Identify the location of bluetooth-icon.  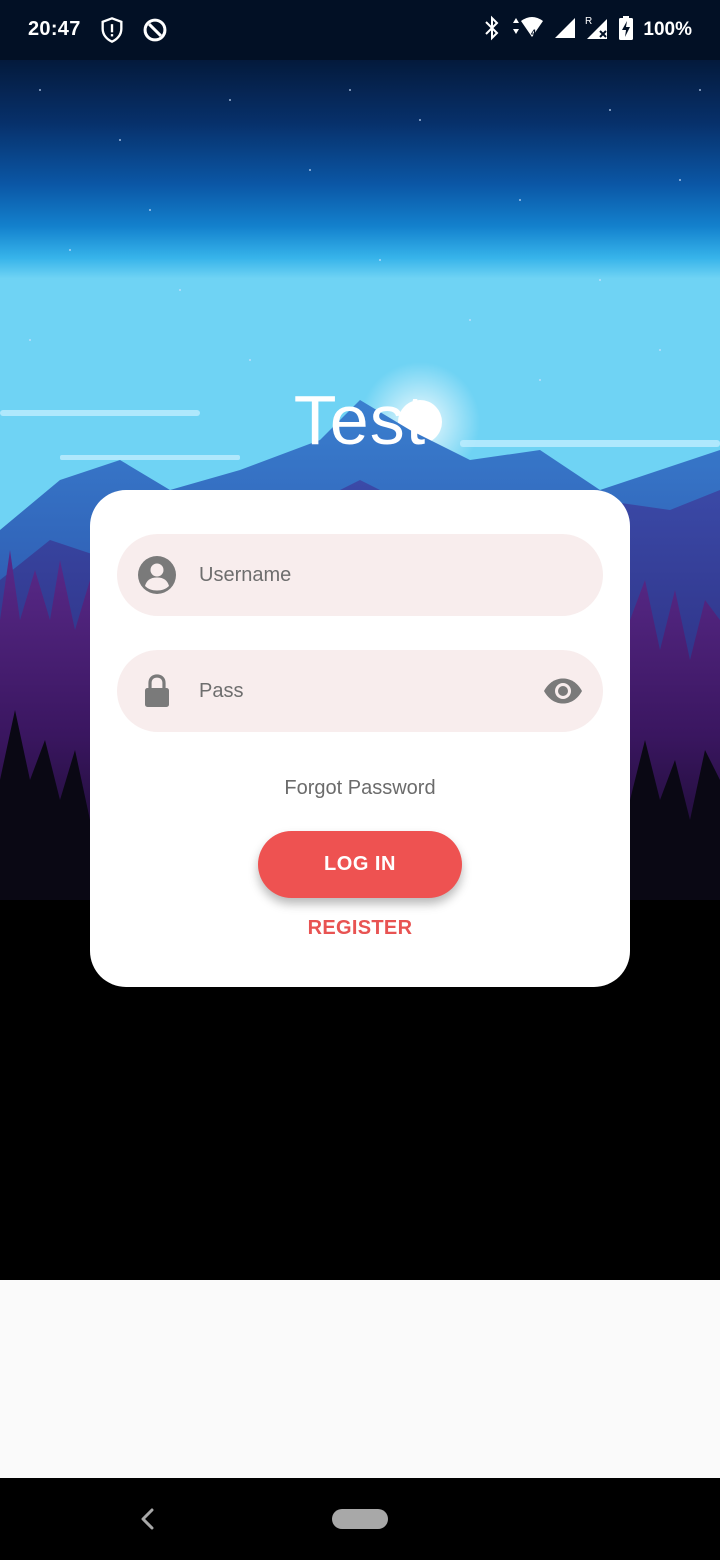
(492, 30).